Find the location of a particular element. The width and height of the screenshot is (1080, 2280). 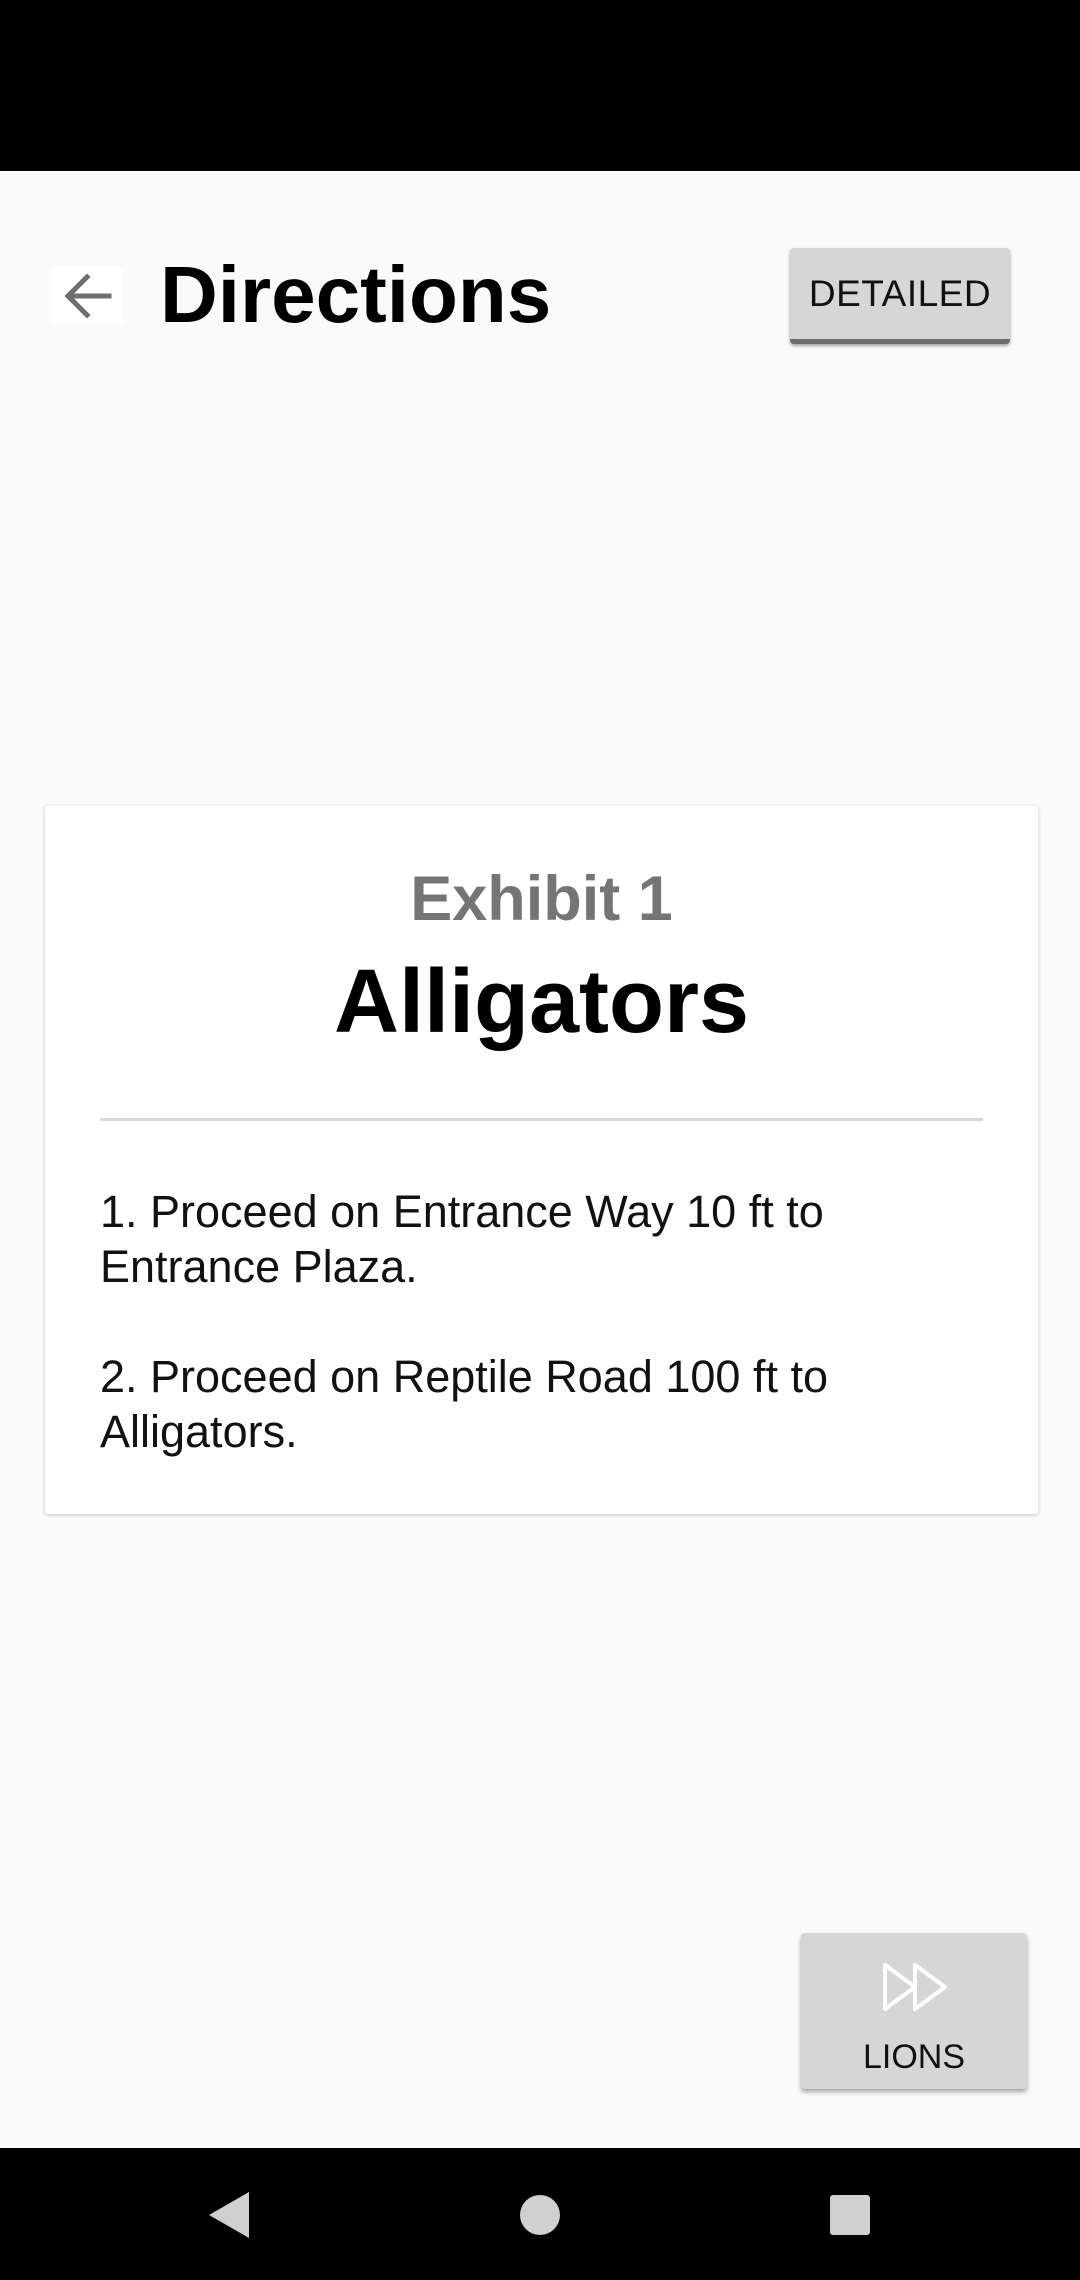

fast-forward-icon is located at coordinates (915, 1987).